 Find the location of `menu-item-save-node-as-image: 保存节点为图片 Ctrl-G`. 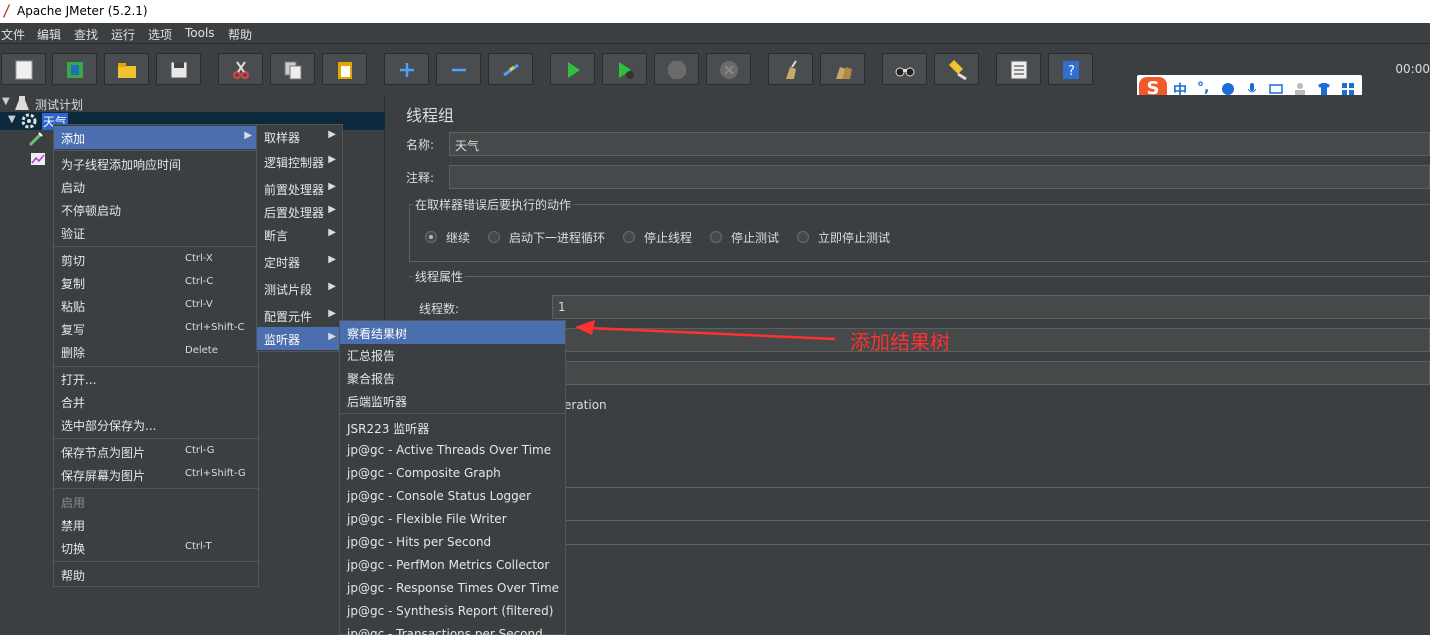

menu-item-save-node-as-image: 保存节点为图片 Ctrl-G is located at coordinates (156, 451).